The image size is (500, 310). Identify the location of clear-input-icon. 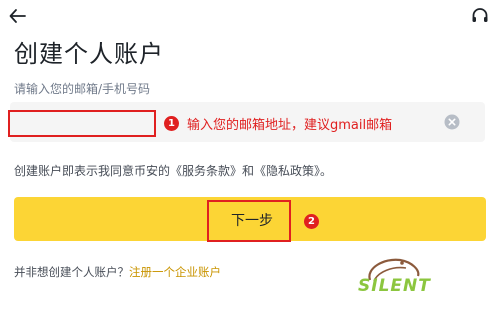
(452, 122).